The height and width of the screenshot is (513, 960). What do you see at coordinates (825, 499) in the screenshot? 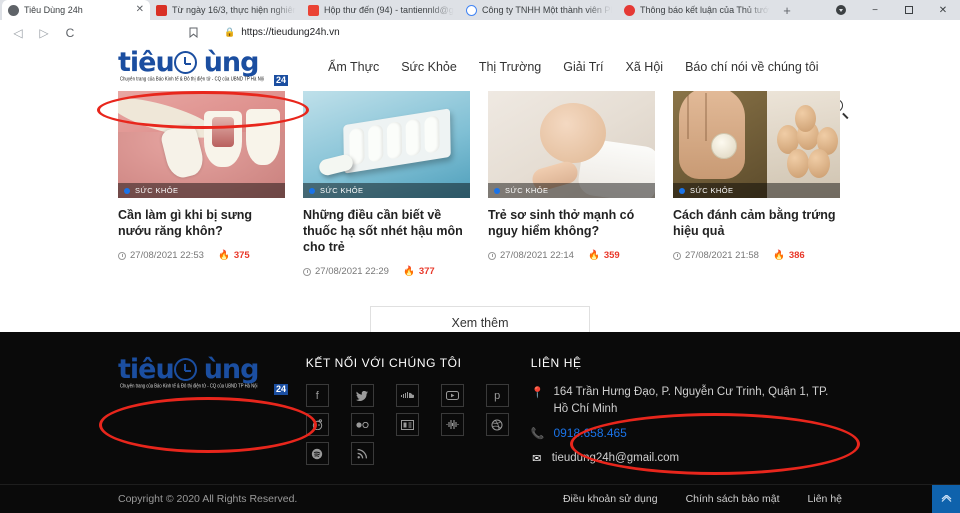
I see `footer-link-contact: Liên hệ` at bounding box center [825, 499].